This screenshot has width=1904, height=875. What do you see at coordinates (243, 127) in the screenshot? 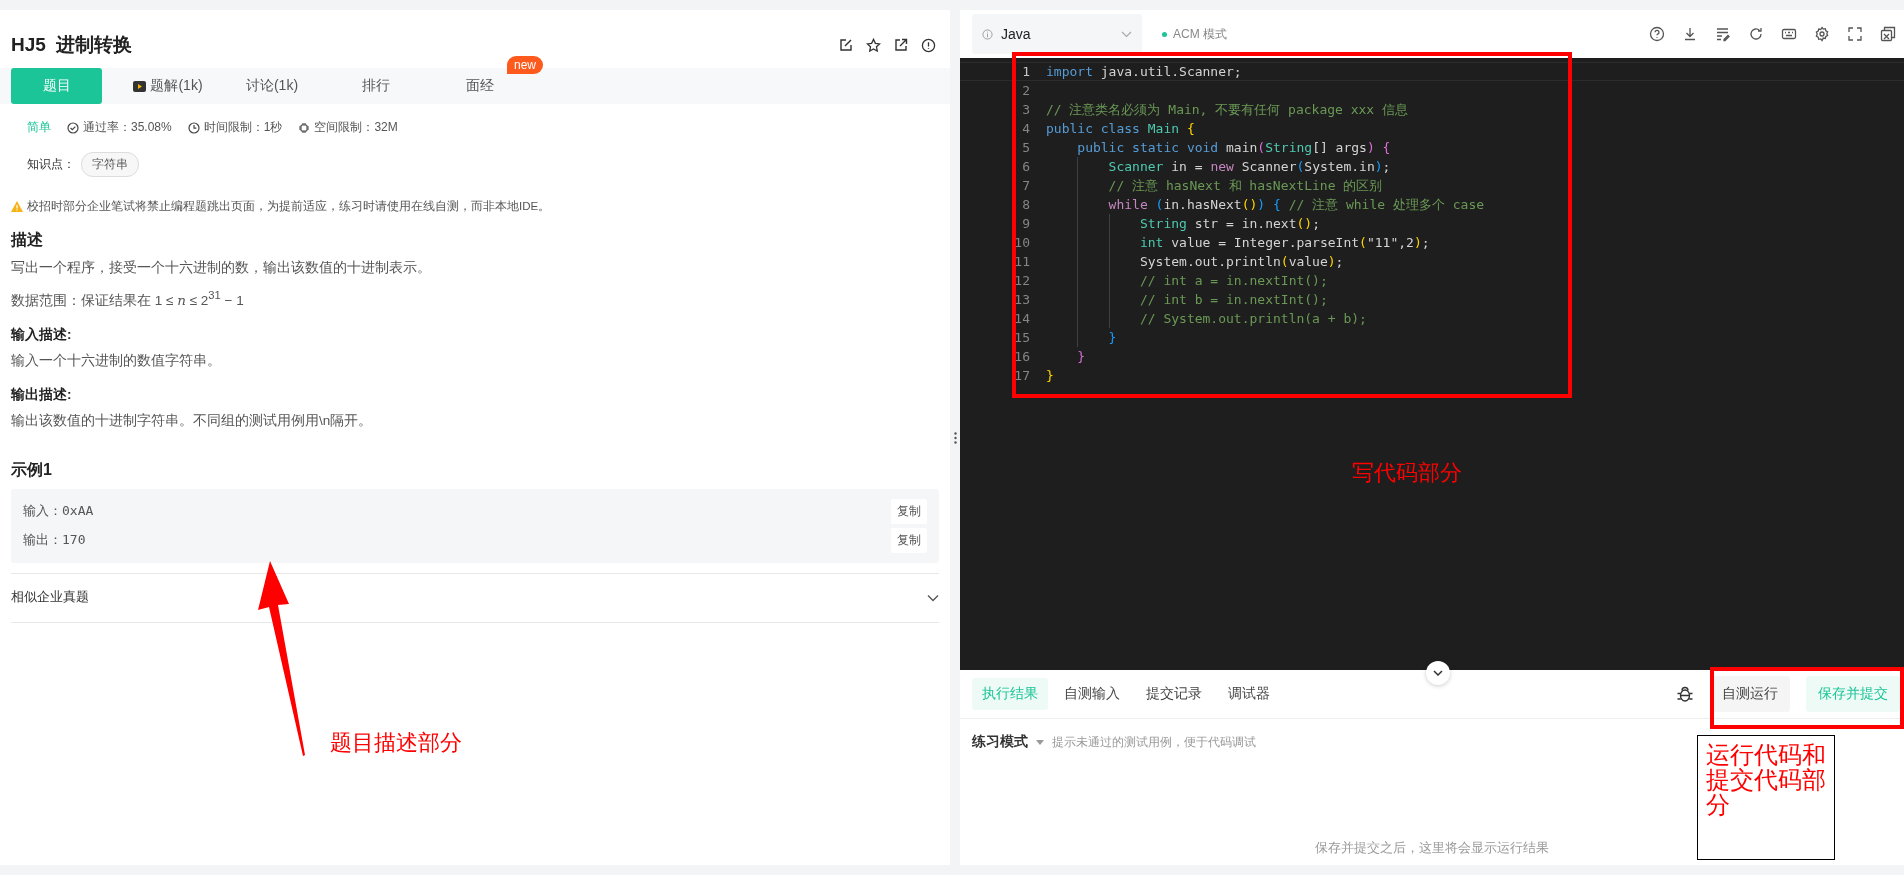
I see `meta-text: 时间限制：1秒` at bounding box center [243, 127].